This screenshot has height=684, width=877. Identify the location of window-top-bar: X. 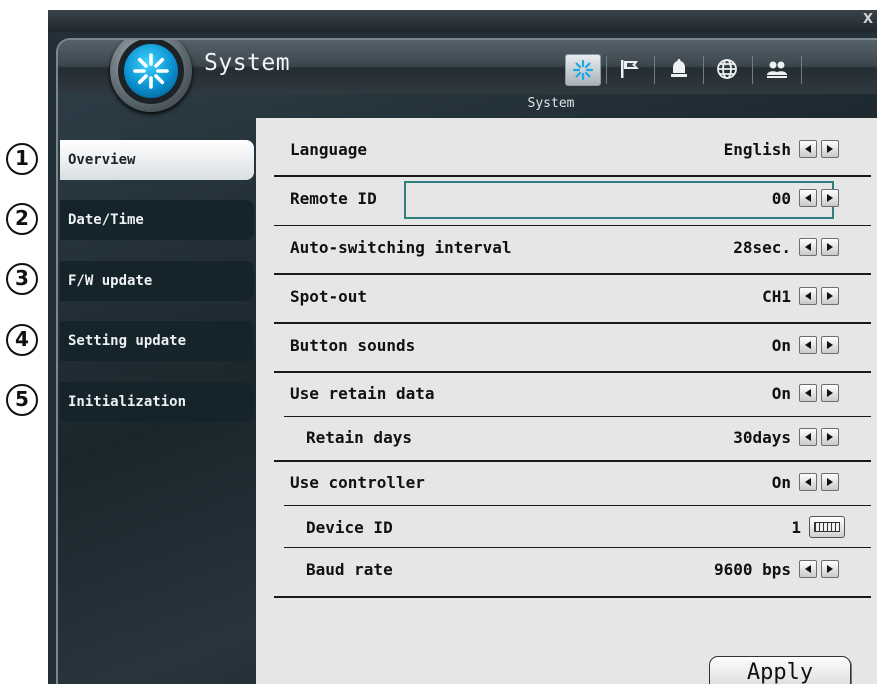
(462, 21).